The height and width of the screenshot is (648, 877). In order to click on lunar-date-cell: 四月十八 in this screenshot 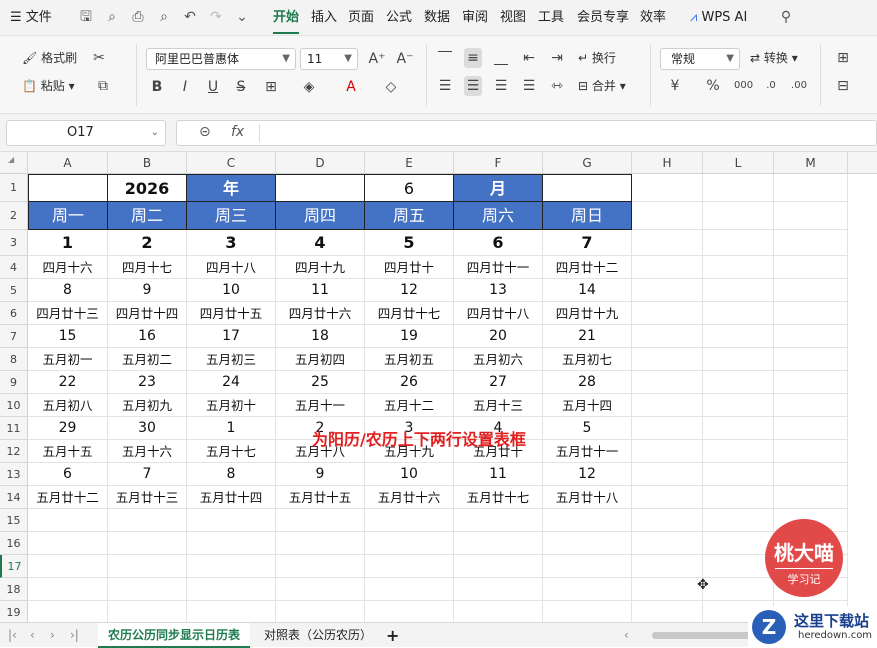, I will do `click(231, 267)`.